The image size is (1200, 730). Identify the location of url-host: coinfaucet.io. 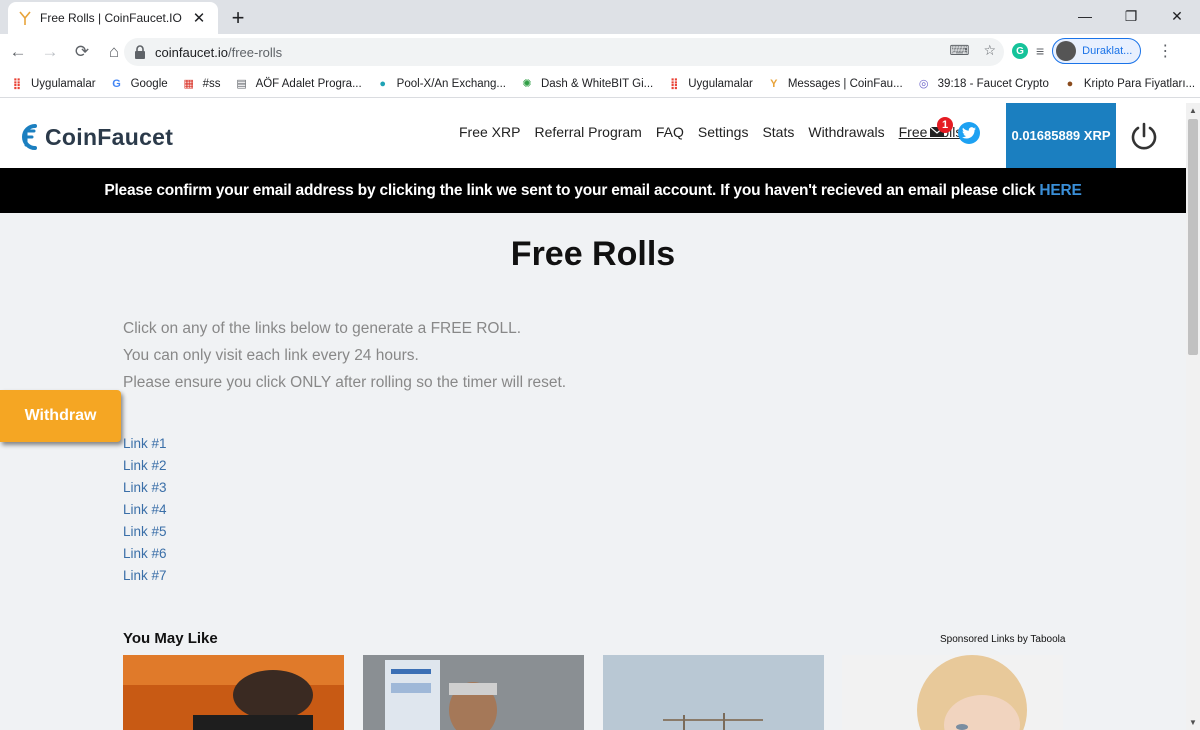
(191, 52).